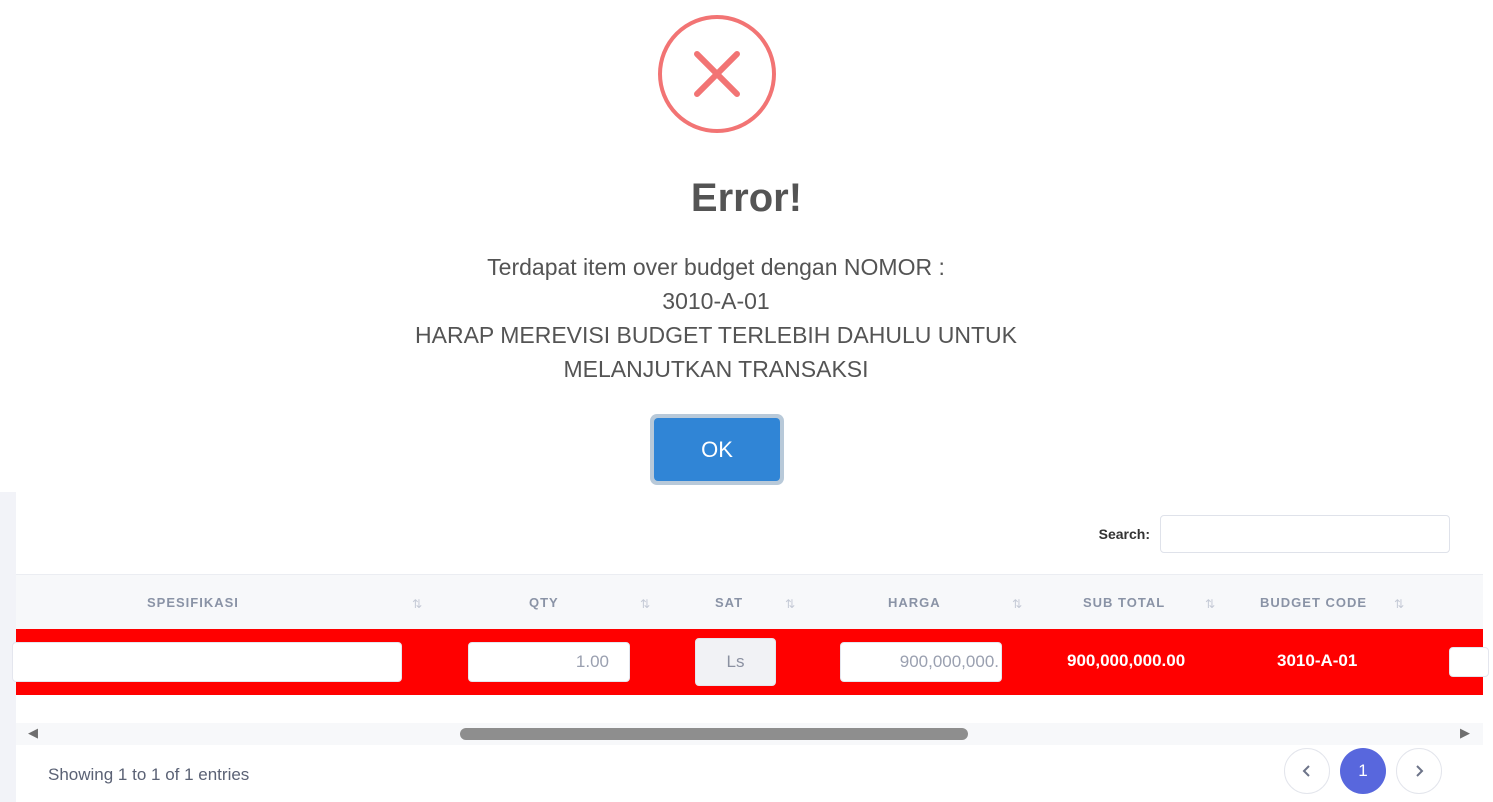 This screenshot has width=1493, height=802. Describe the element at coordinates (717, 74) in the screenshot. I see `error-x-icon` at that location.